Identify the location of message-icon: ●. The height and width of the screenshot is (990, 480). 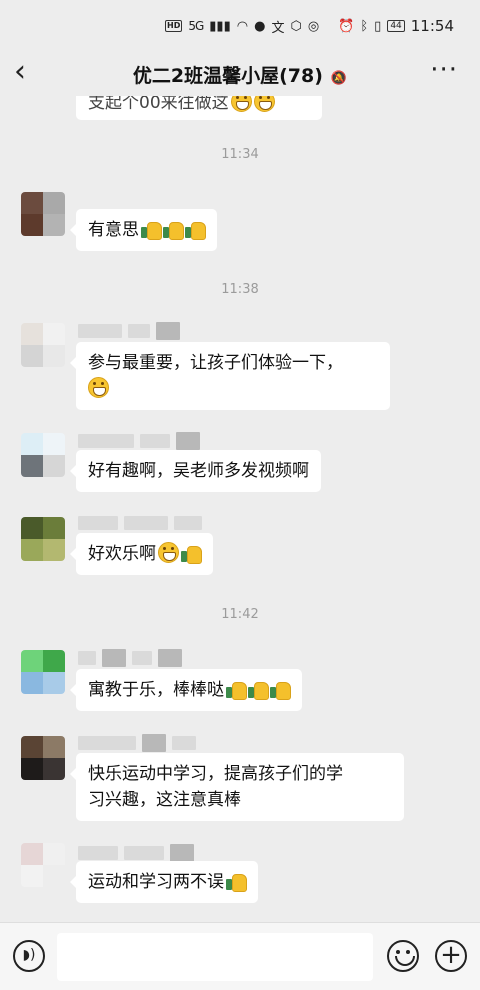
(260, 26).